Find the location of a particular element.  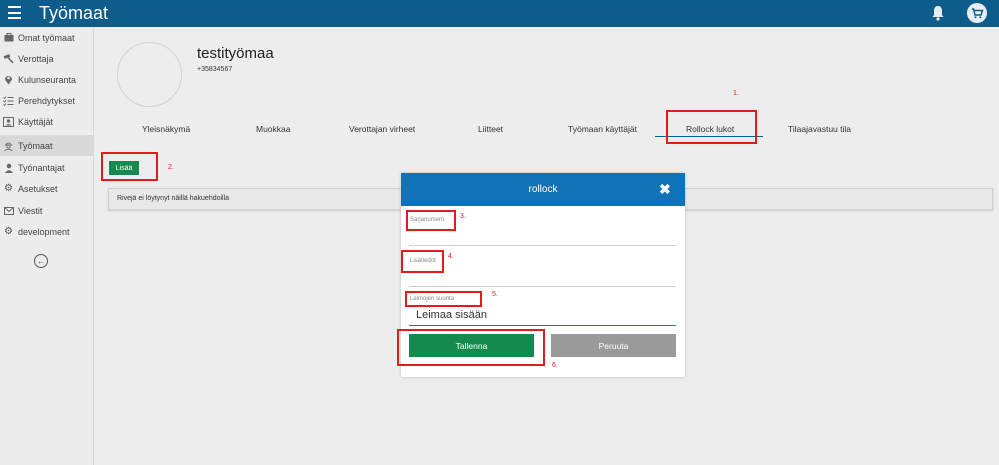

page-title: Työmaat is located at coordinates (74, 13).